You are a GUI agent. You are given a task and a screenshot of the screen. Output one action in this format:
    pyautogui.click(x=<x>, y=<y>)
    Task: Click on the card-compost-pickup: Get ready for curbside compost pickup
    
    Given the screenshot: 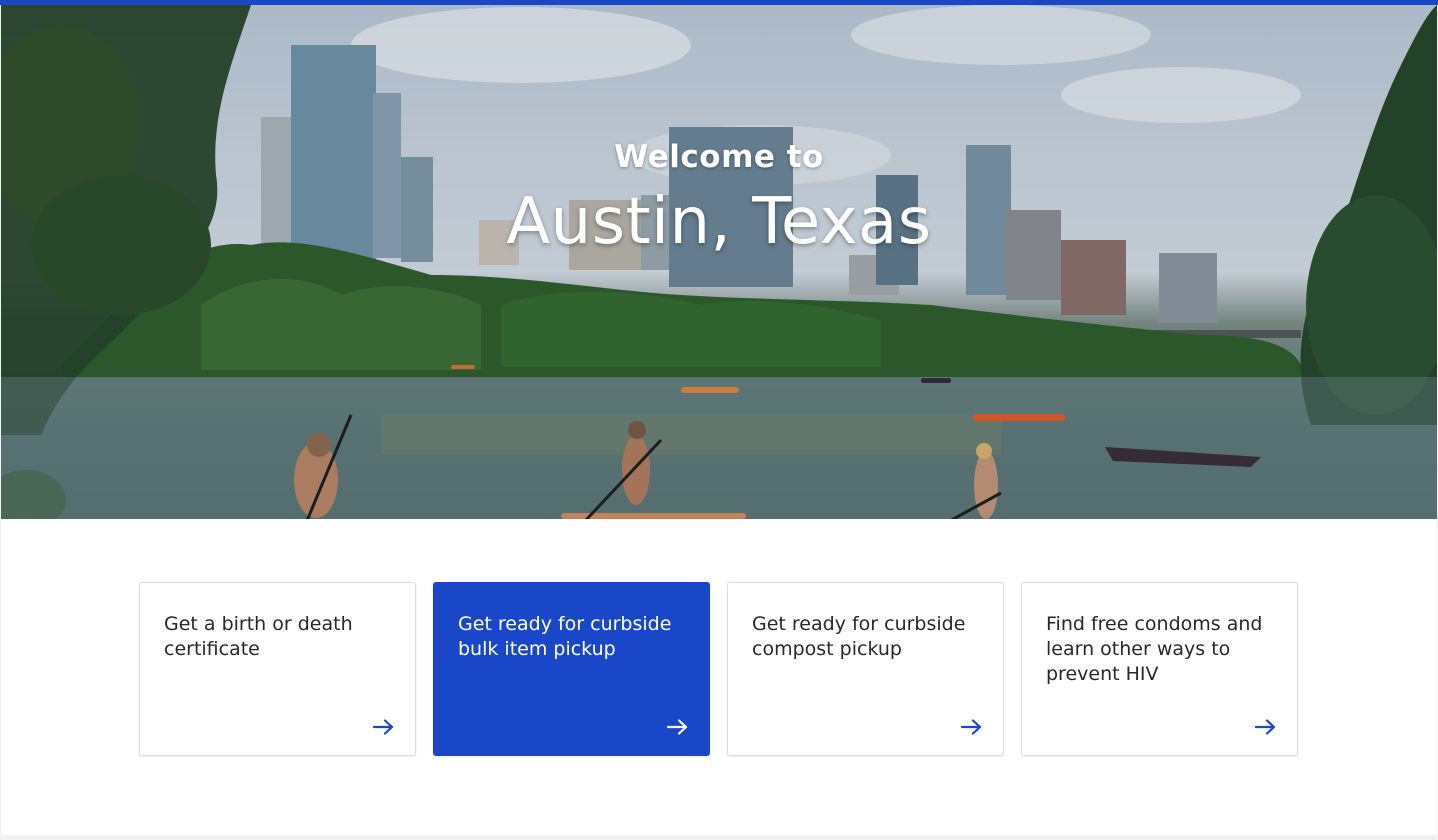 What is the action you would take?
    pyautogui.click(x=865, y=669)
    